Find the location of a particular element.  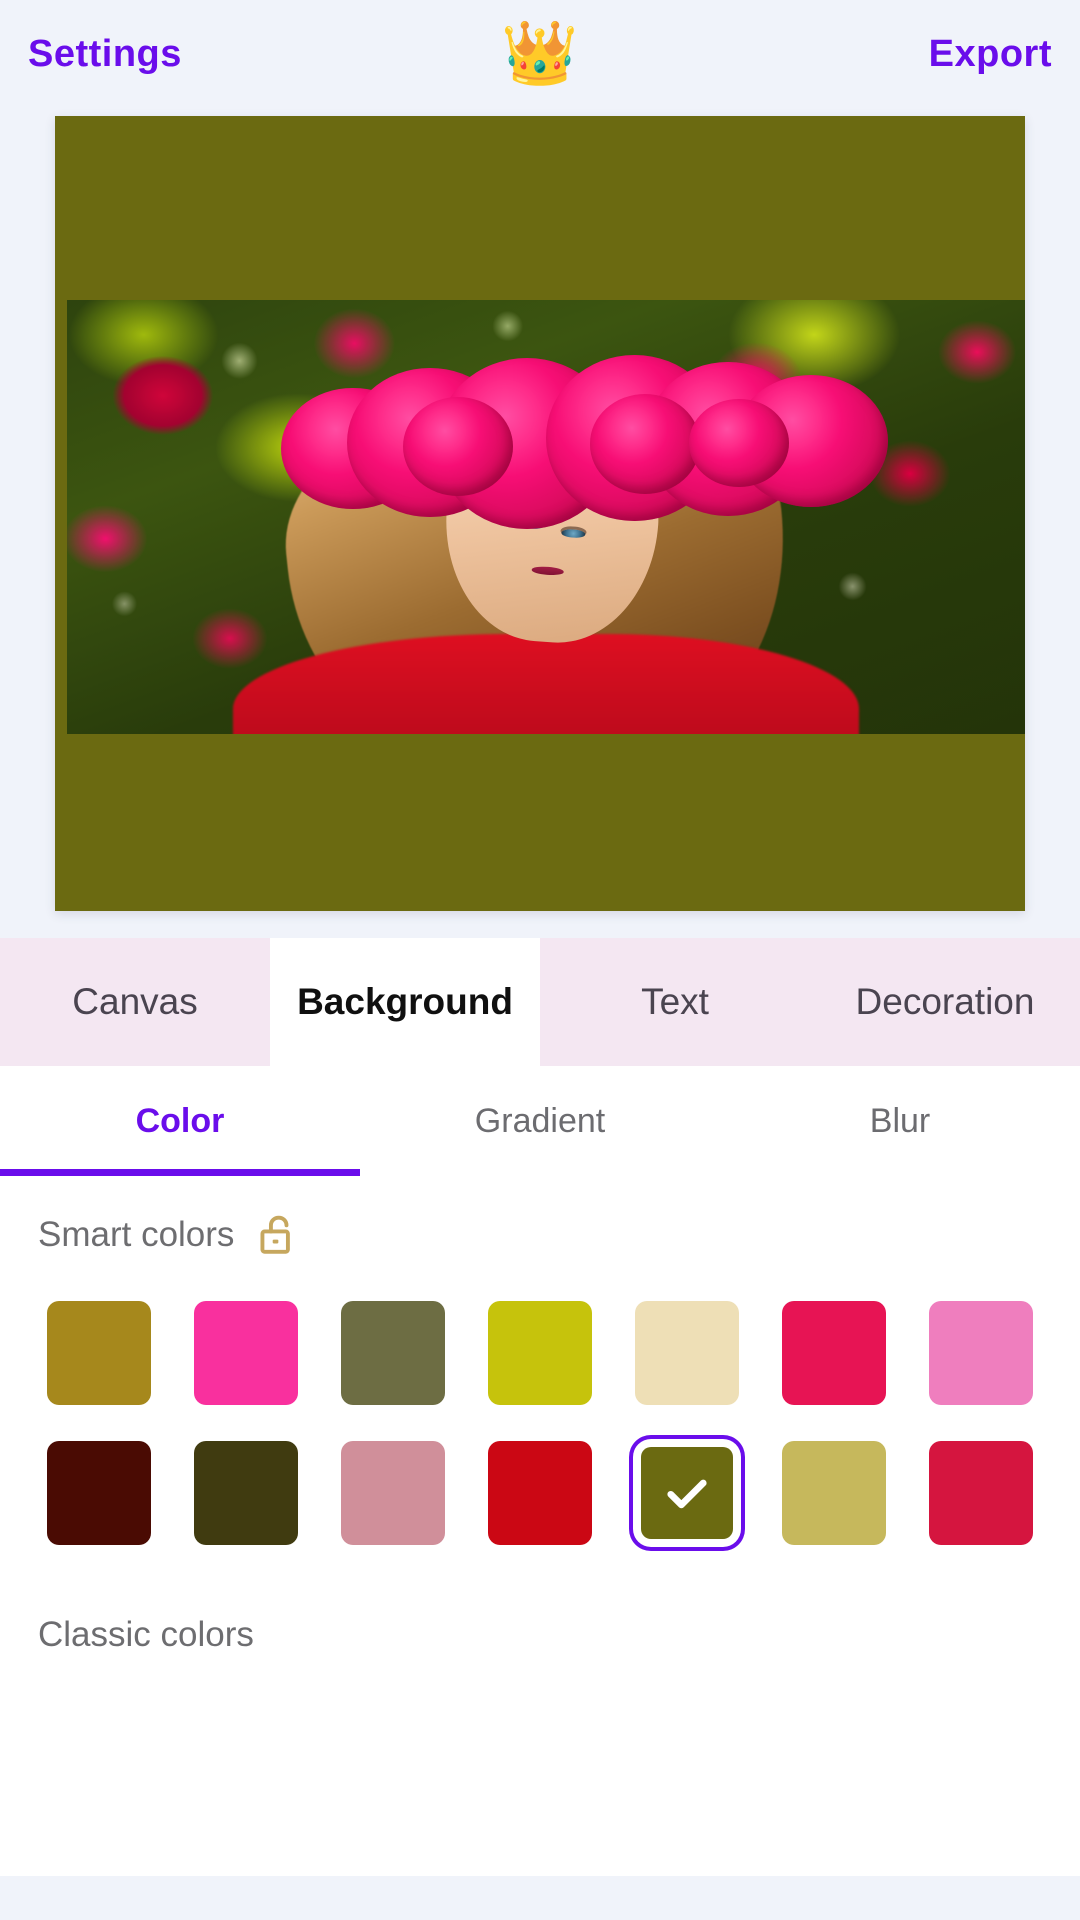

crown-icon: 👑 is located at coordinates (540, 53).